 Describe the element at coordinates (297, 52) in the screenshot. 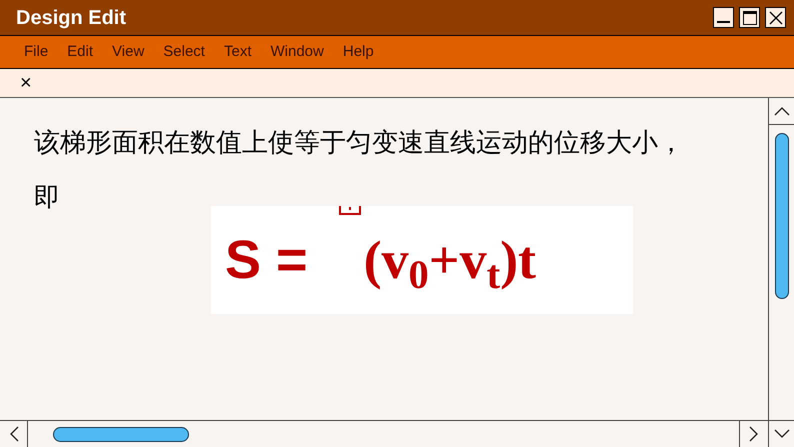

I see `menu-item: Window` at that location.